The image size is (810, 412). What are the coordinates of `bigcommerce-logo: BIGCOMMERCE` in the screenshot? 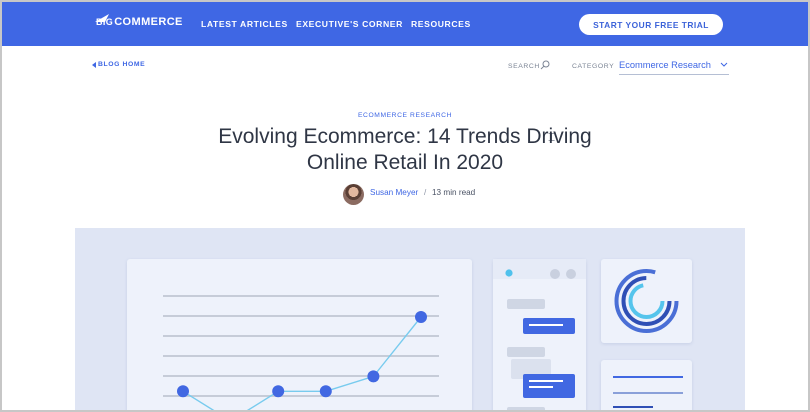 It's located at (139, 22).